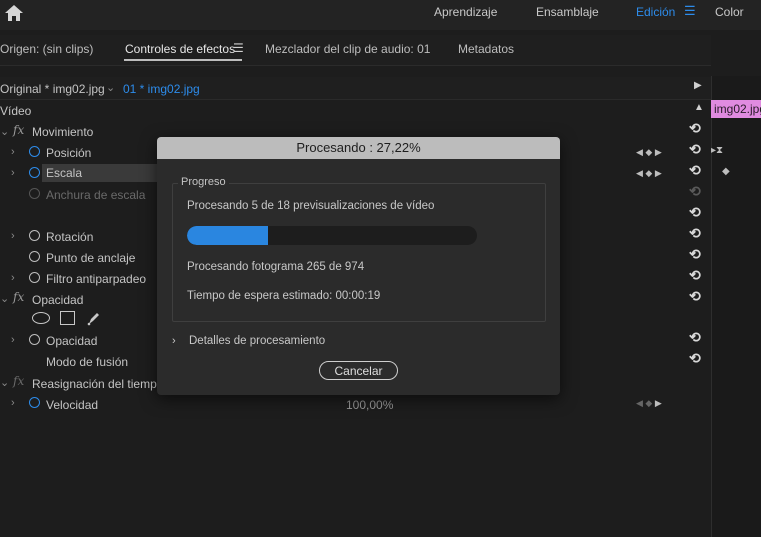  What do you see at coordinates (110, 87) in the screenshot?
I see `chevron-down-icon: ⌄` at bounding box center [110, 87].